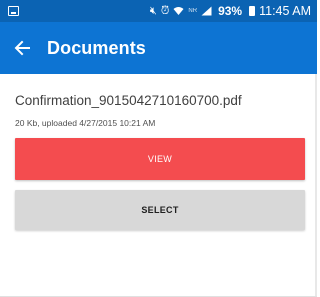 The width and height of the screenshot is (320, 297). Describe the element at coordinates (252, 11) in the screenshot. I see `battery-icon` at that location.